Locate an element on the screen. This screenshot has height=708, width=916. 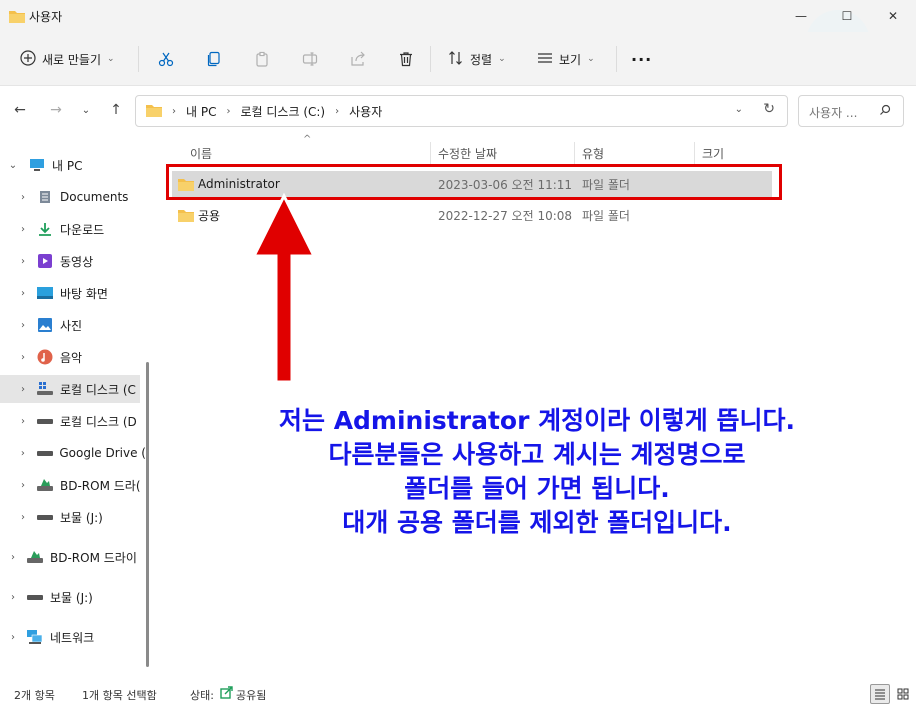
nav-item-music: › 음악 is located at coordinates (73, 357).